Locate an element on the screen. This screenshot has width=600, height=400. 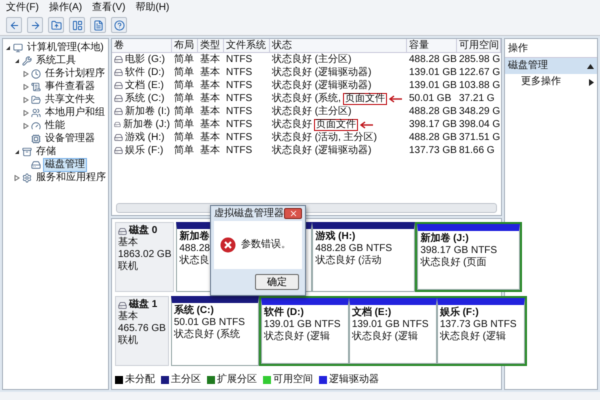
panel-icon is located at coordinates (77, 25).